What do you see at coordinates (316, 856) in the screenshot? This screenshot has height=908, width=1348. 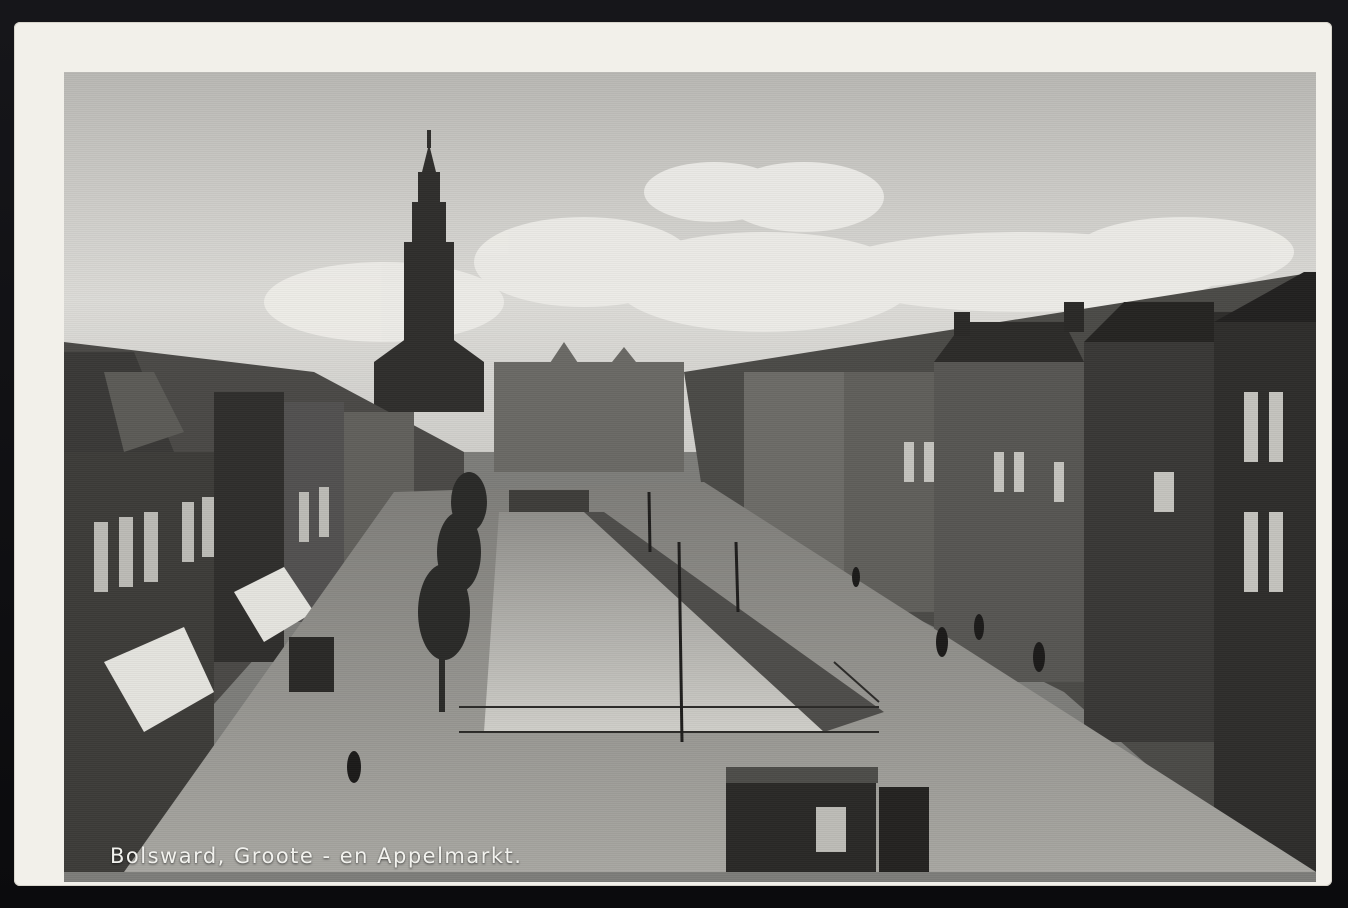 I see `postcard-caption: Bolsward, Groote - en Appelmarkt.` at bounding box center [316, 856].